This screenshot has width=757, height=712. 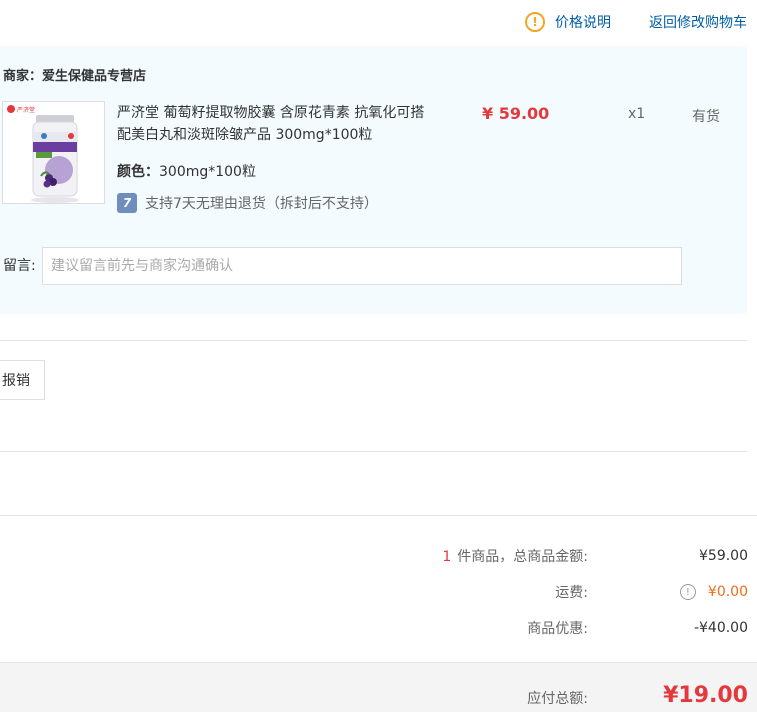 I want to click on color-value: 300mg*100粒, so click(x=207, y=172).